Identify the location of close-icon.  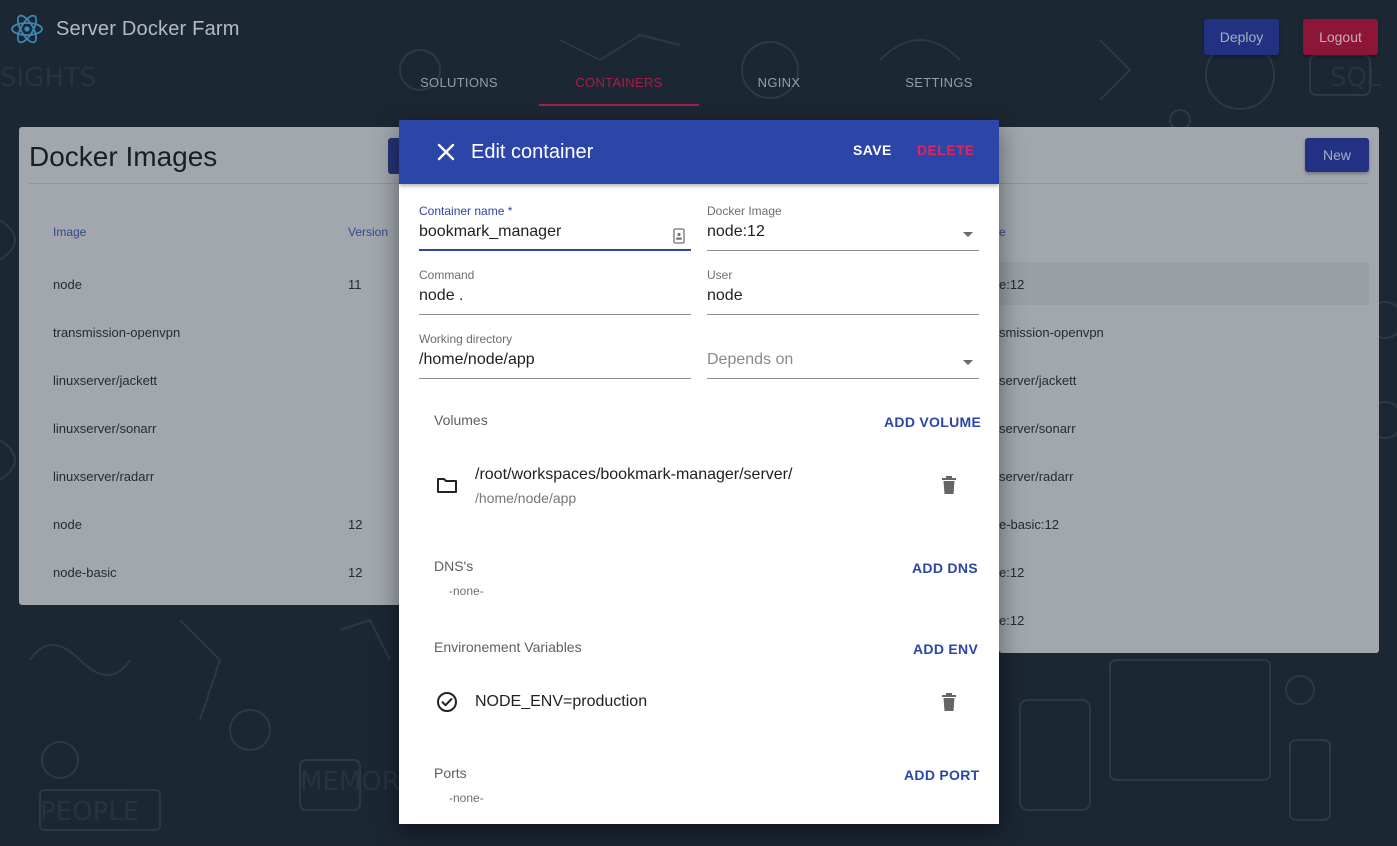
(446, 152).